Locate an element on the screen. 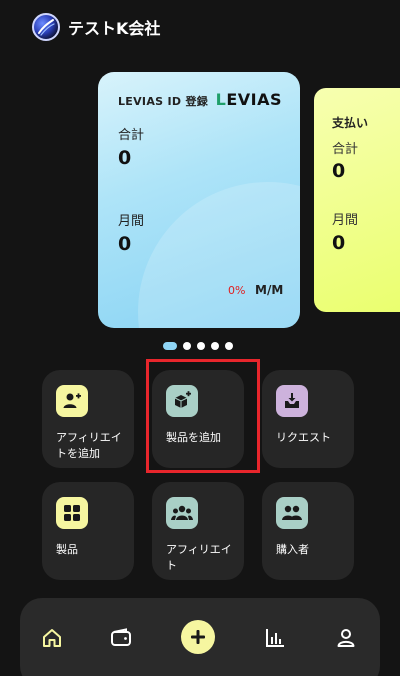 The height and width of the screenshot is (676, 400). add-user-icon is located at coordinates (72, 401).